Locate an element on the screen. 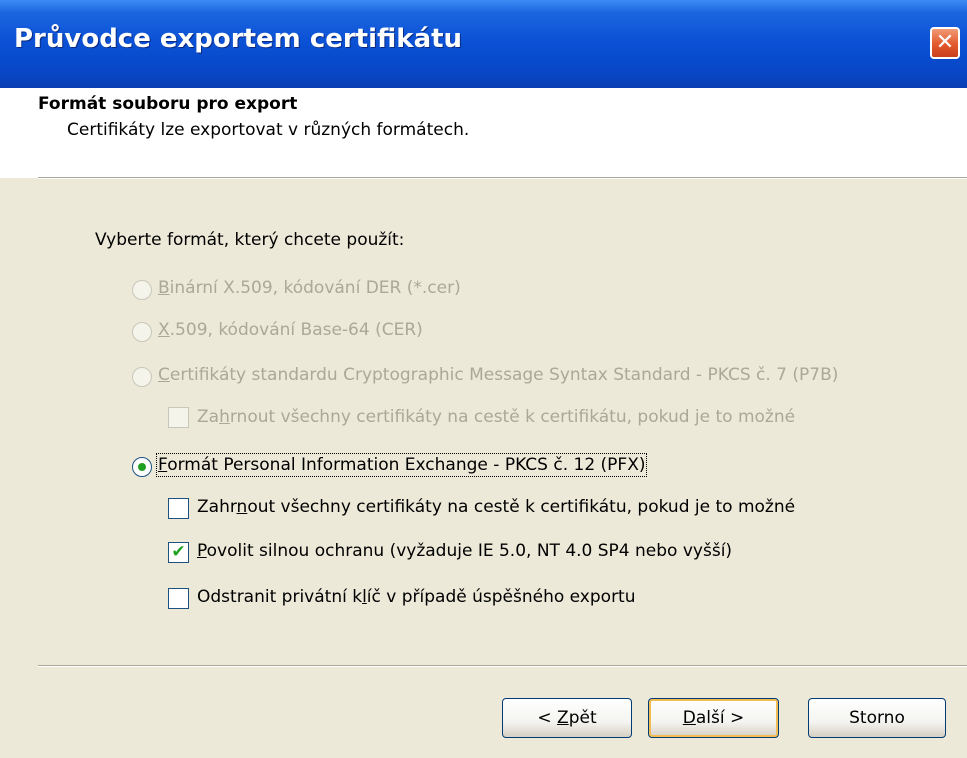 Image resolution: width=967 pixels, height=758 pixels. radio-selected-dot is located at coordinates (142, 467).